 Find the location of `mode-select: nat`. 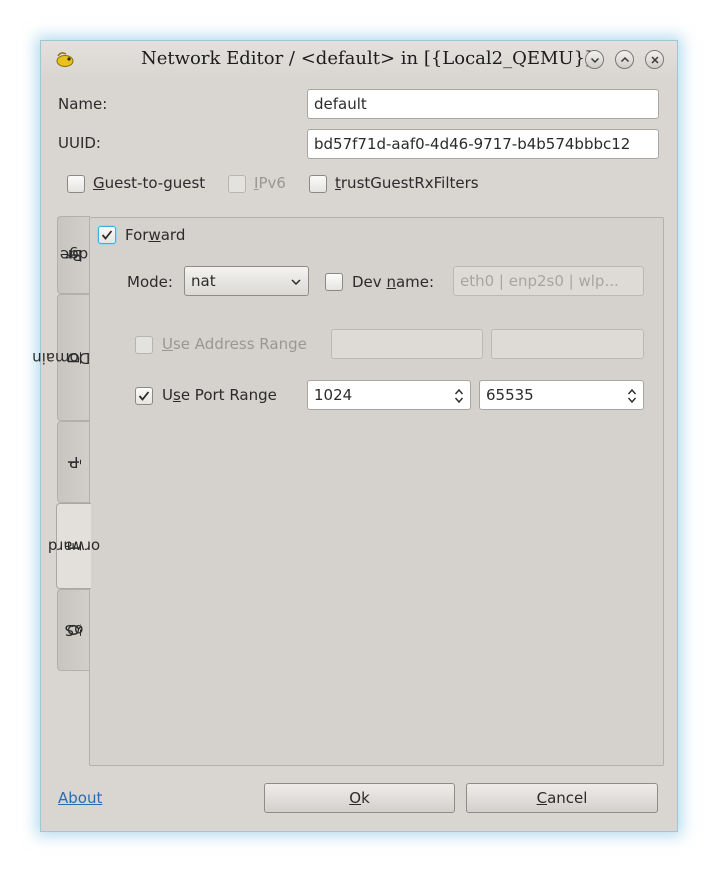

mode-select: nat is located at coordinates (246, 281).